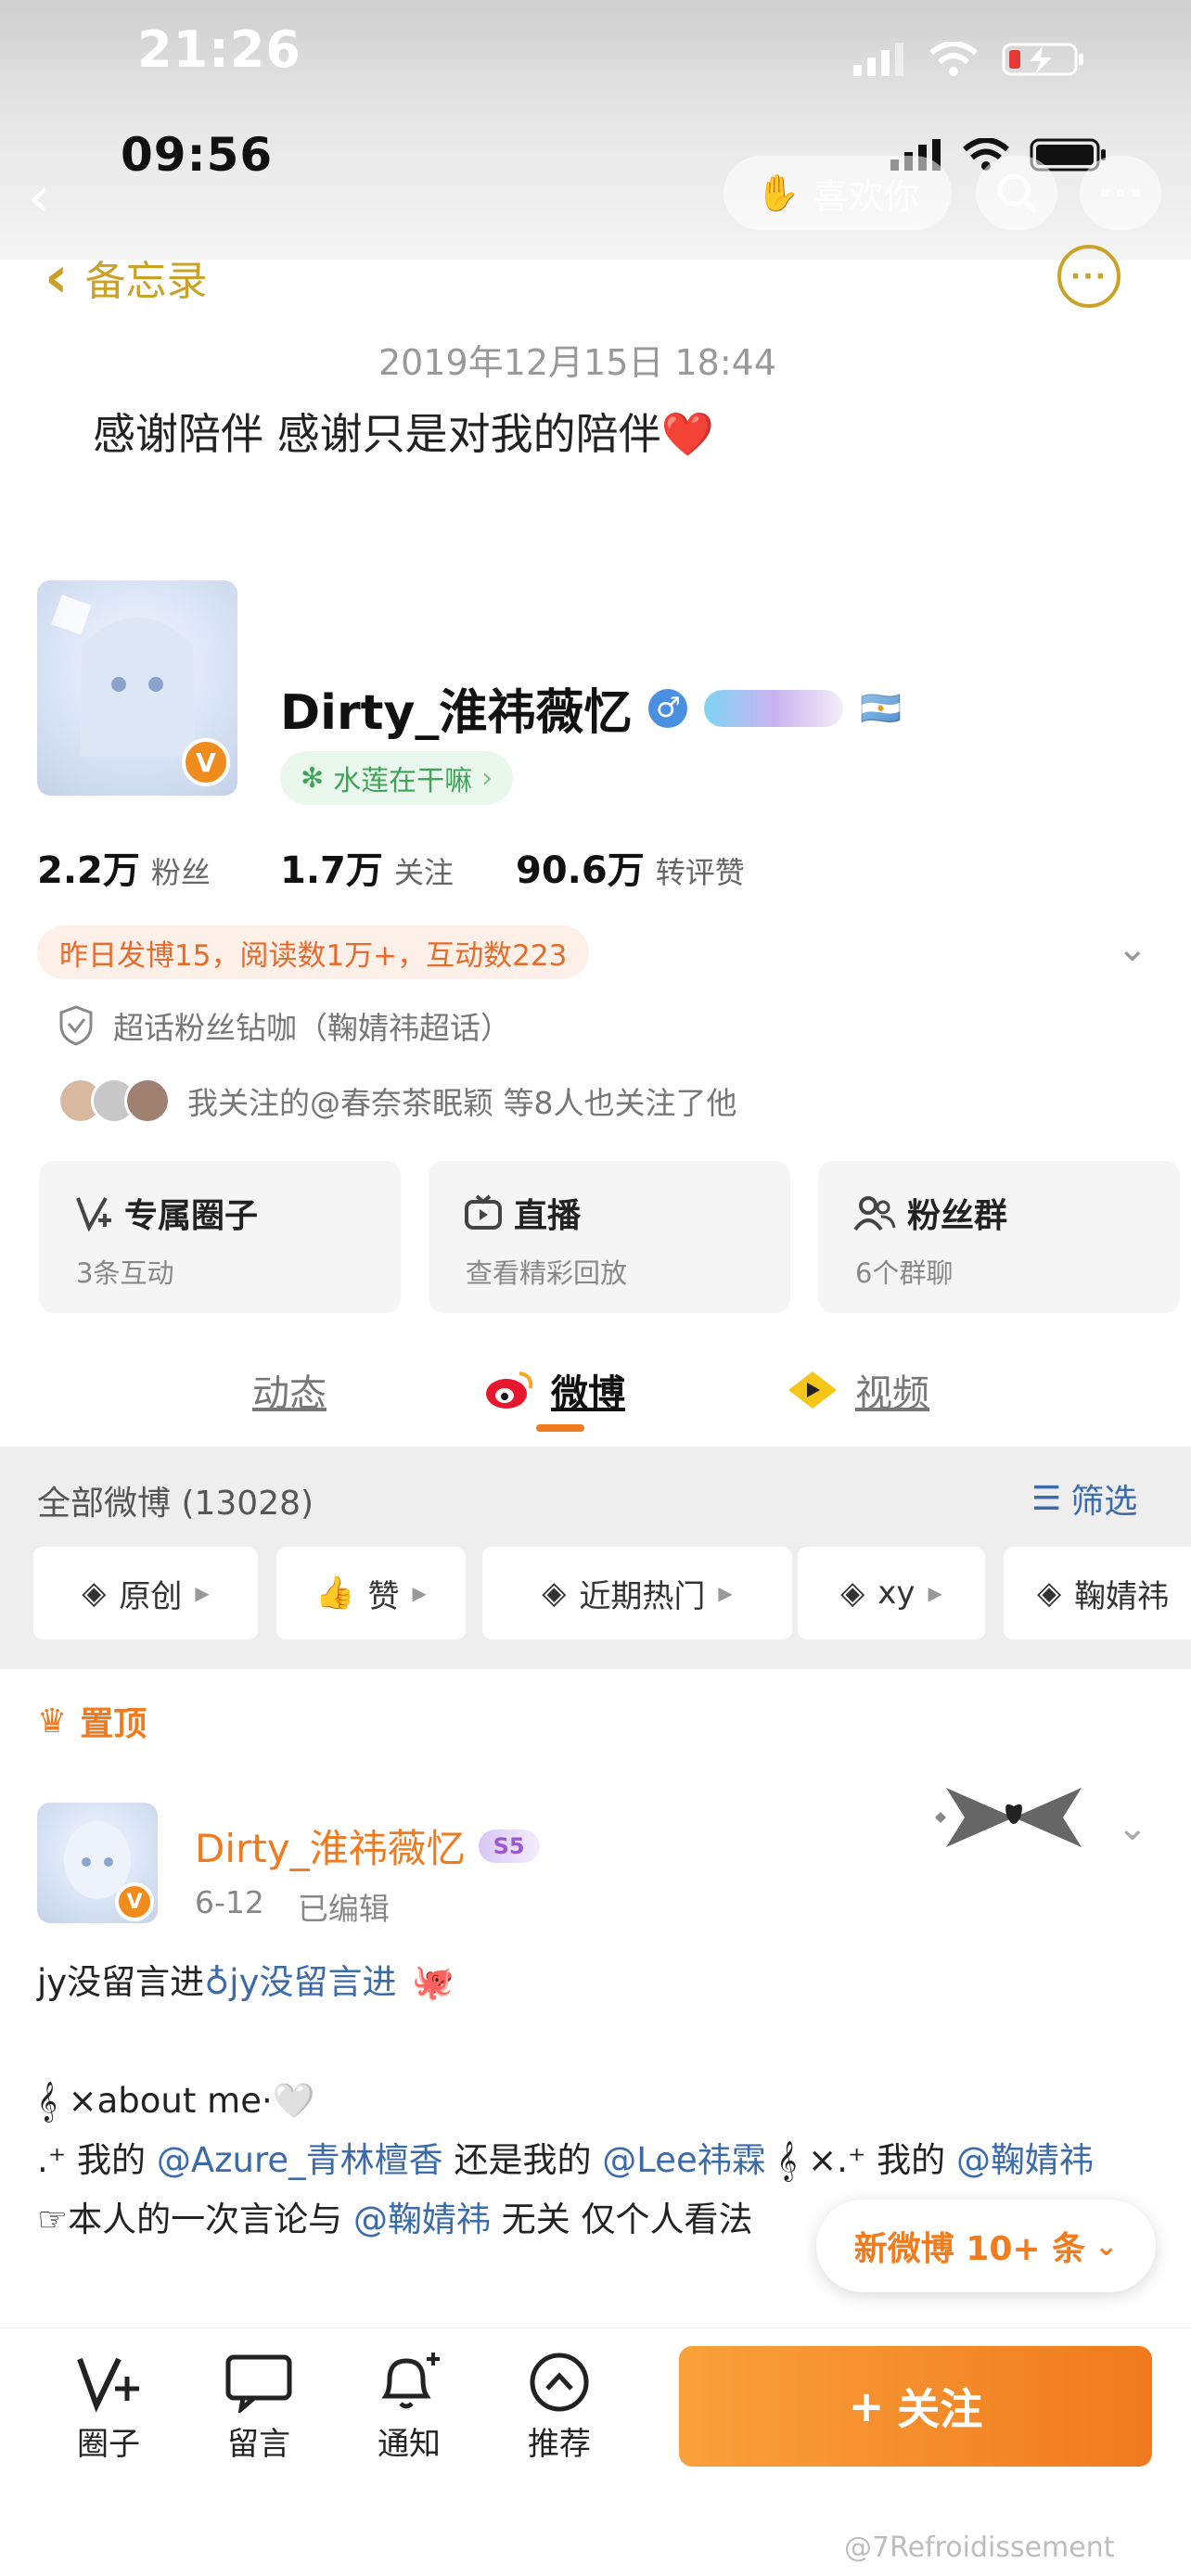  Describe the element at coordinates (39, 197) in the screenshot. I see `back-icon: ‹` at that location.